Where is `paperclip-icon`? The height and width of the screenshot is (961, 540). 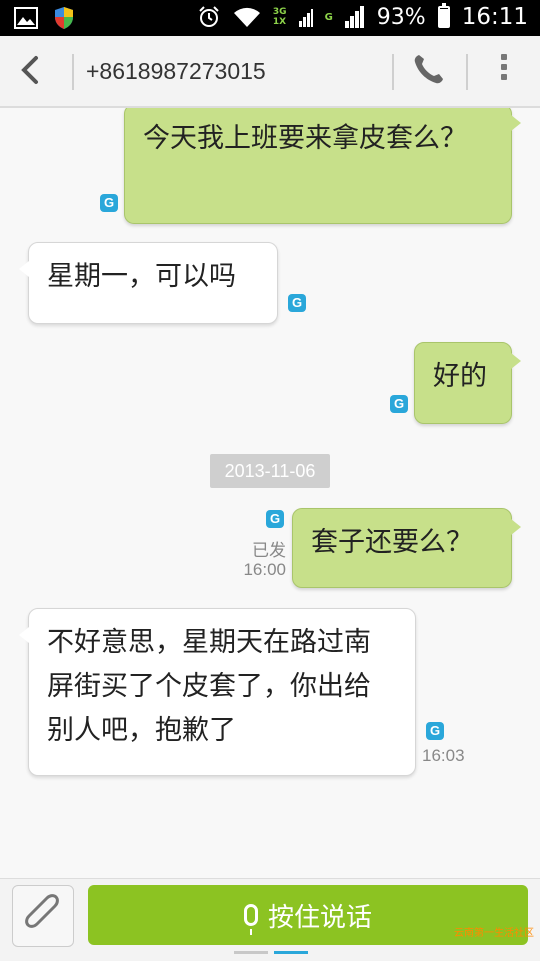 paperclip-icon is located at coordinates (42, 911).